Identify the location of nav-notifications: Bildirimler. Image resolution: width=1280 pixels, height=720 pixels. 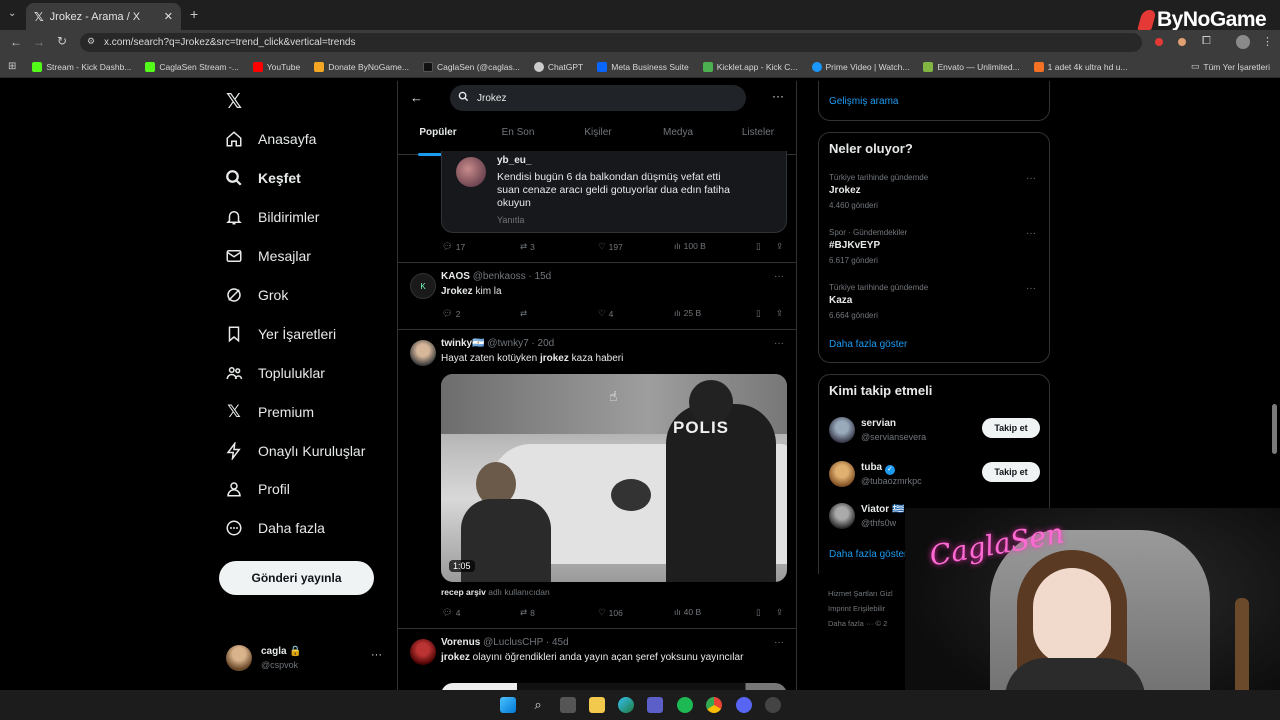
(271, 217).